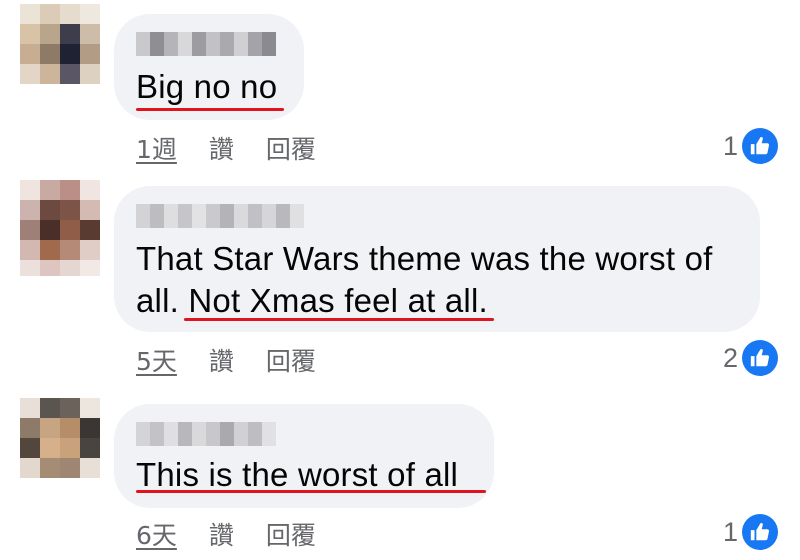  I want to click on comment-actions: 5天 讚 回覆, so click(226, 360).